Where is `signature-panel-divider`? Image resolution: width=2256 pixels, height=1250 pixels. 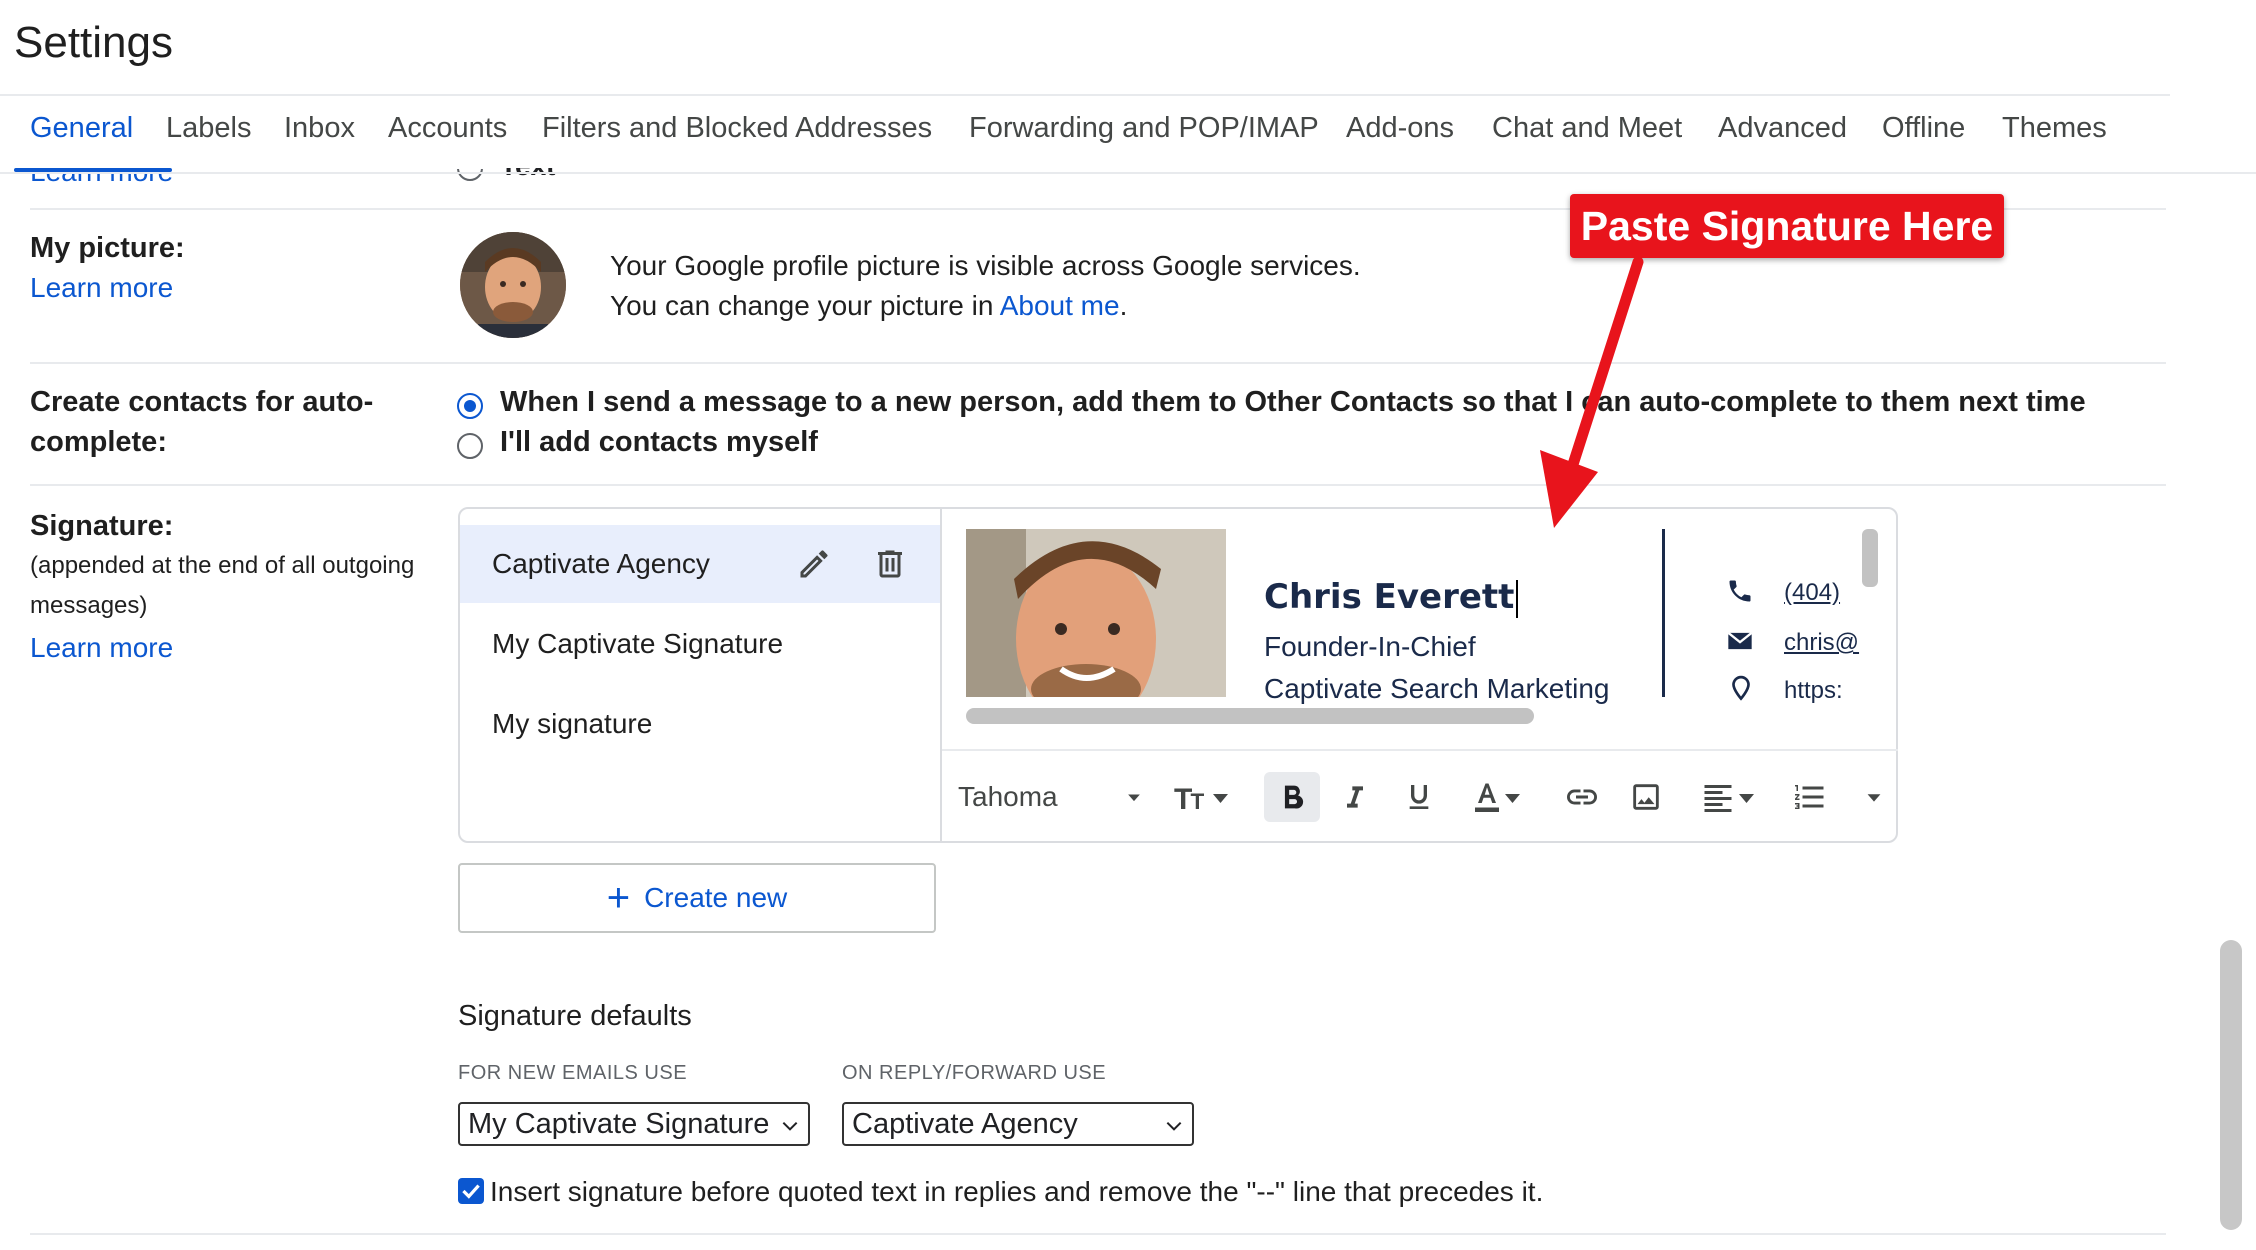 signature-panel-divider is located at coordinates (941, 675).